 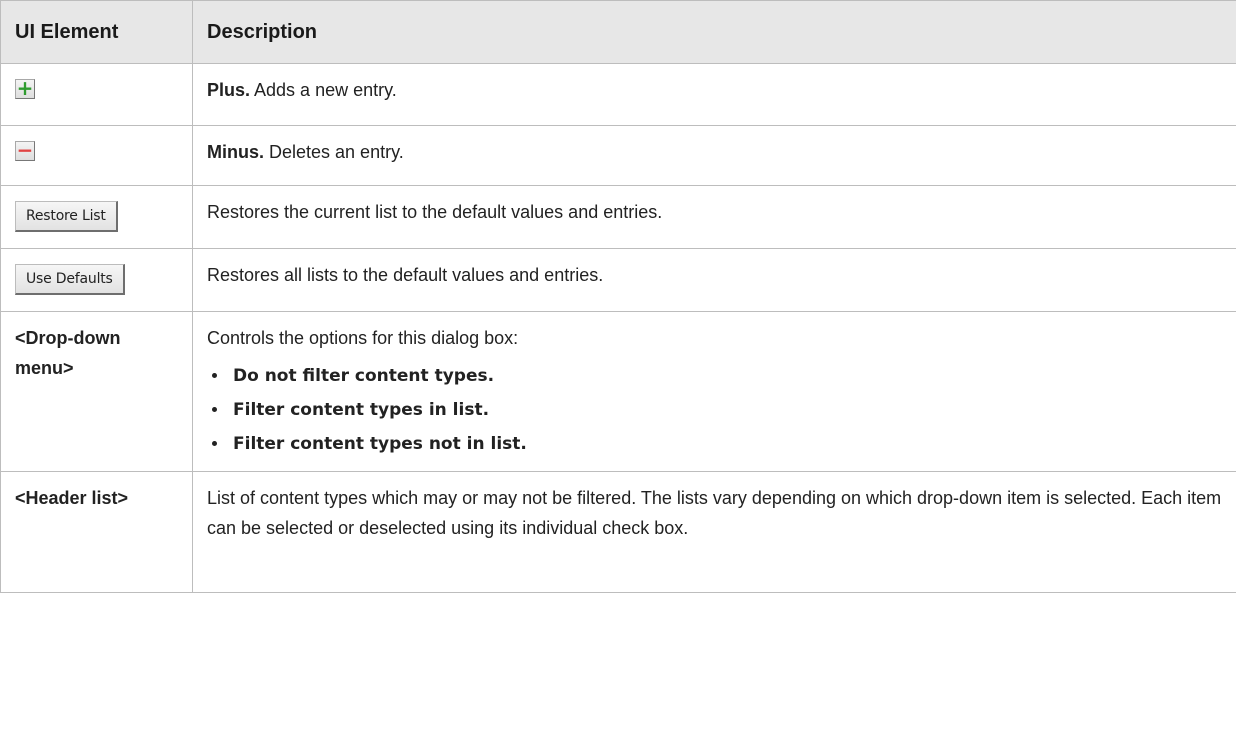 What do you see at coordinates (25, 88) in the screenshot?
I see `plus-icon: +` at bounding box center [25, 88].